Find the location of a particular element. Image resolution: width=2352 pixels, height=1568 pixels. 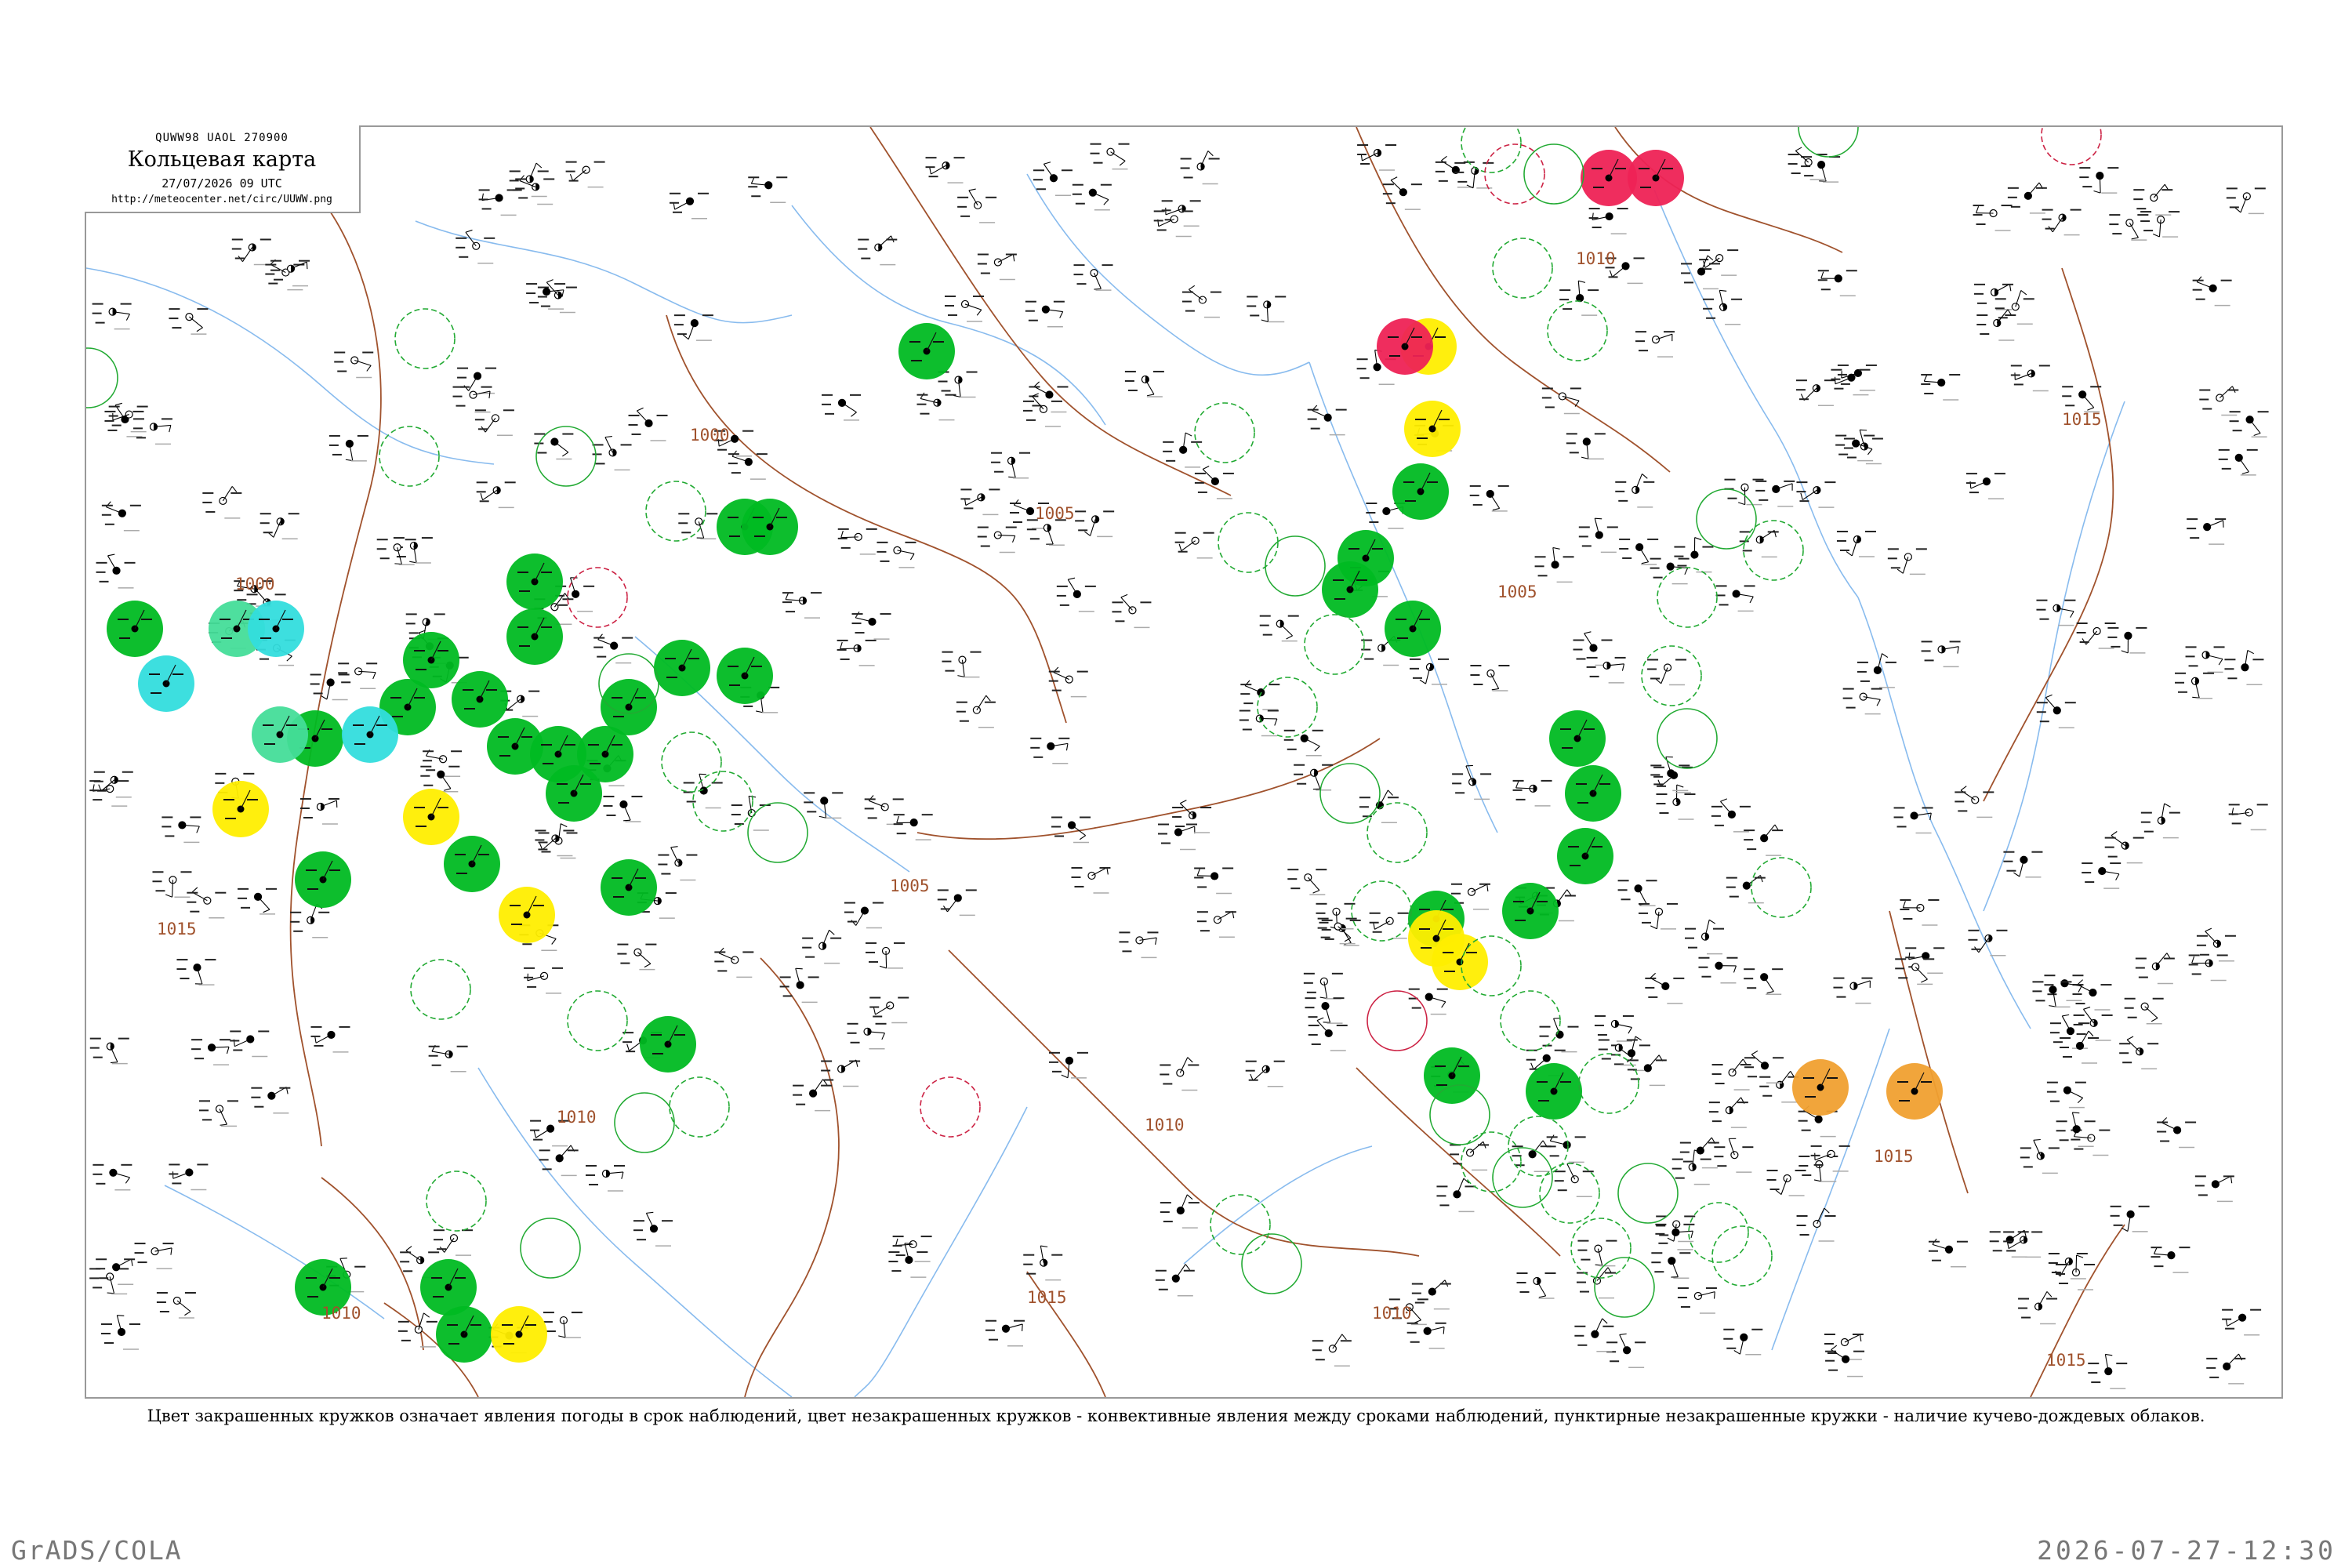

isobar-label: 1005 is located at coordinates (1055, 513).